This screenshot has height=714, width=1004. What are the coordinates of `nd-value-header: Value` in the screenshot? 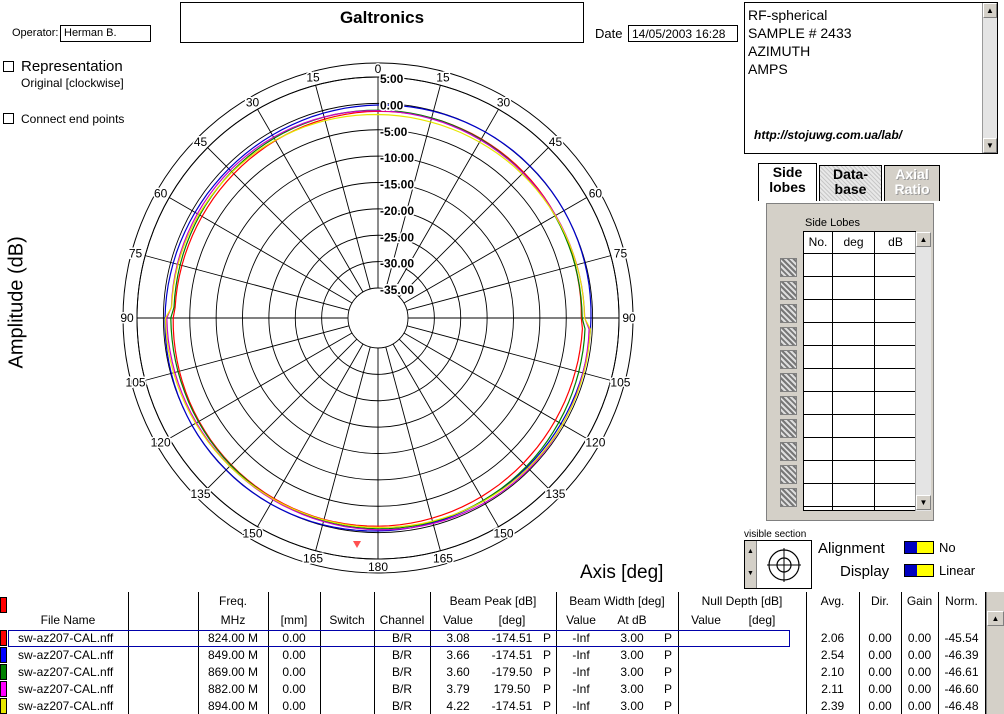 It's located at (706, 620).